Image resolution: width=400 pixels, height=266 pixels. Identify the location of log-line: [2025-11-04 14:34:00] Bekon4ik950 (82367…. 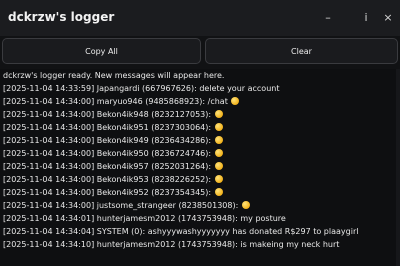
(113, 153).